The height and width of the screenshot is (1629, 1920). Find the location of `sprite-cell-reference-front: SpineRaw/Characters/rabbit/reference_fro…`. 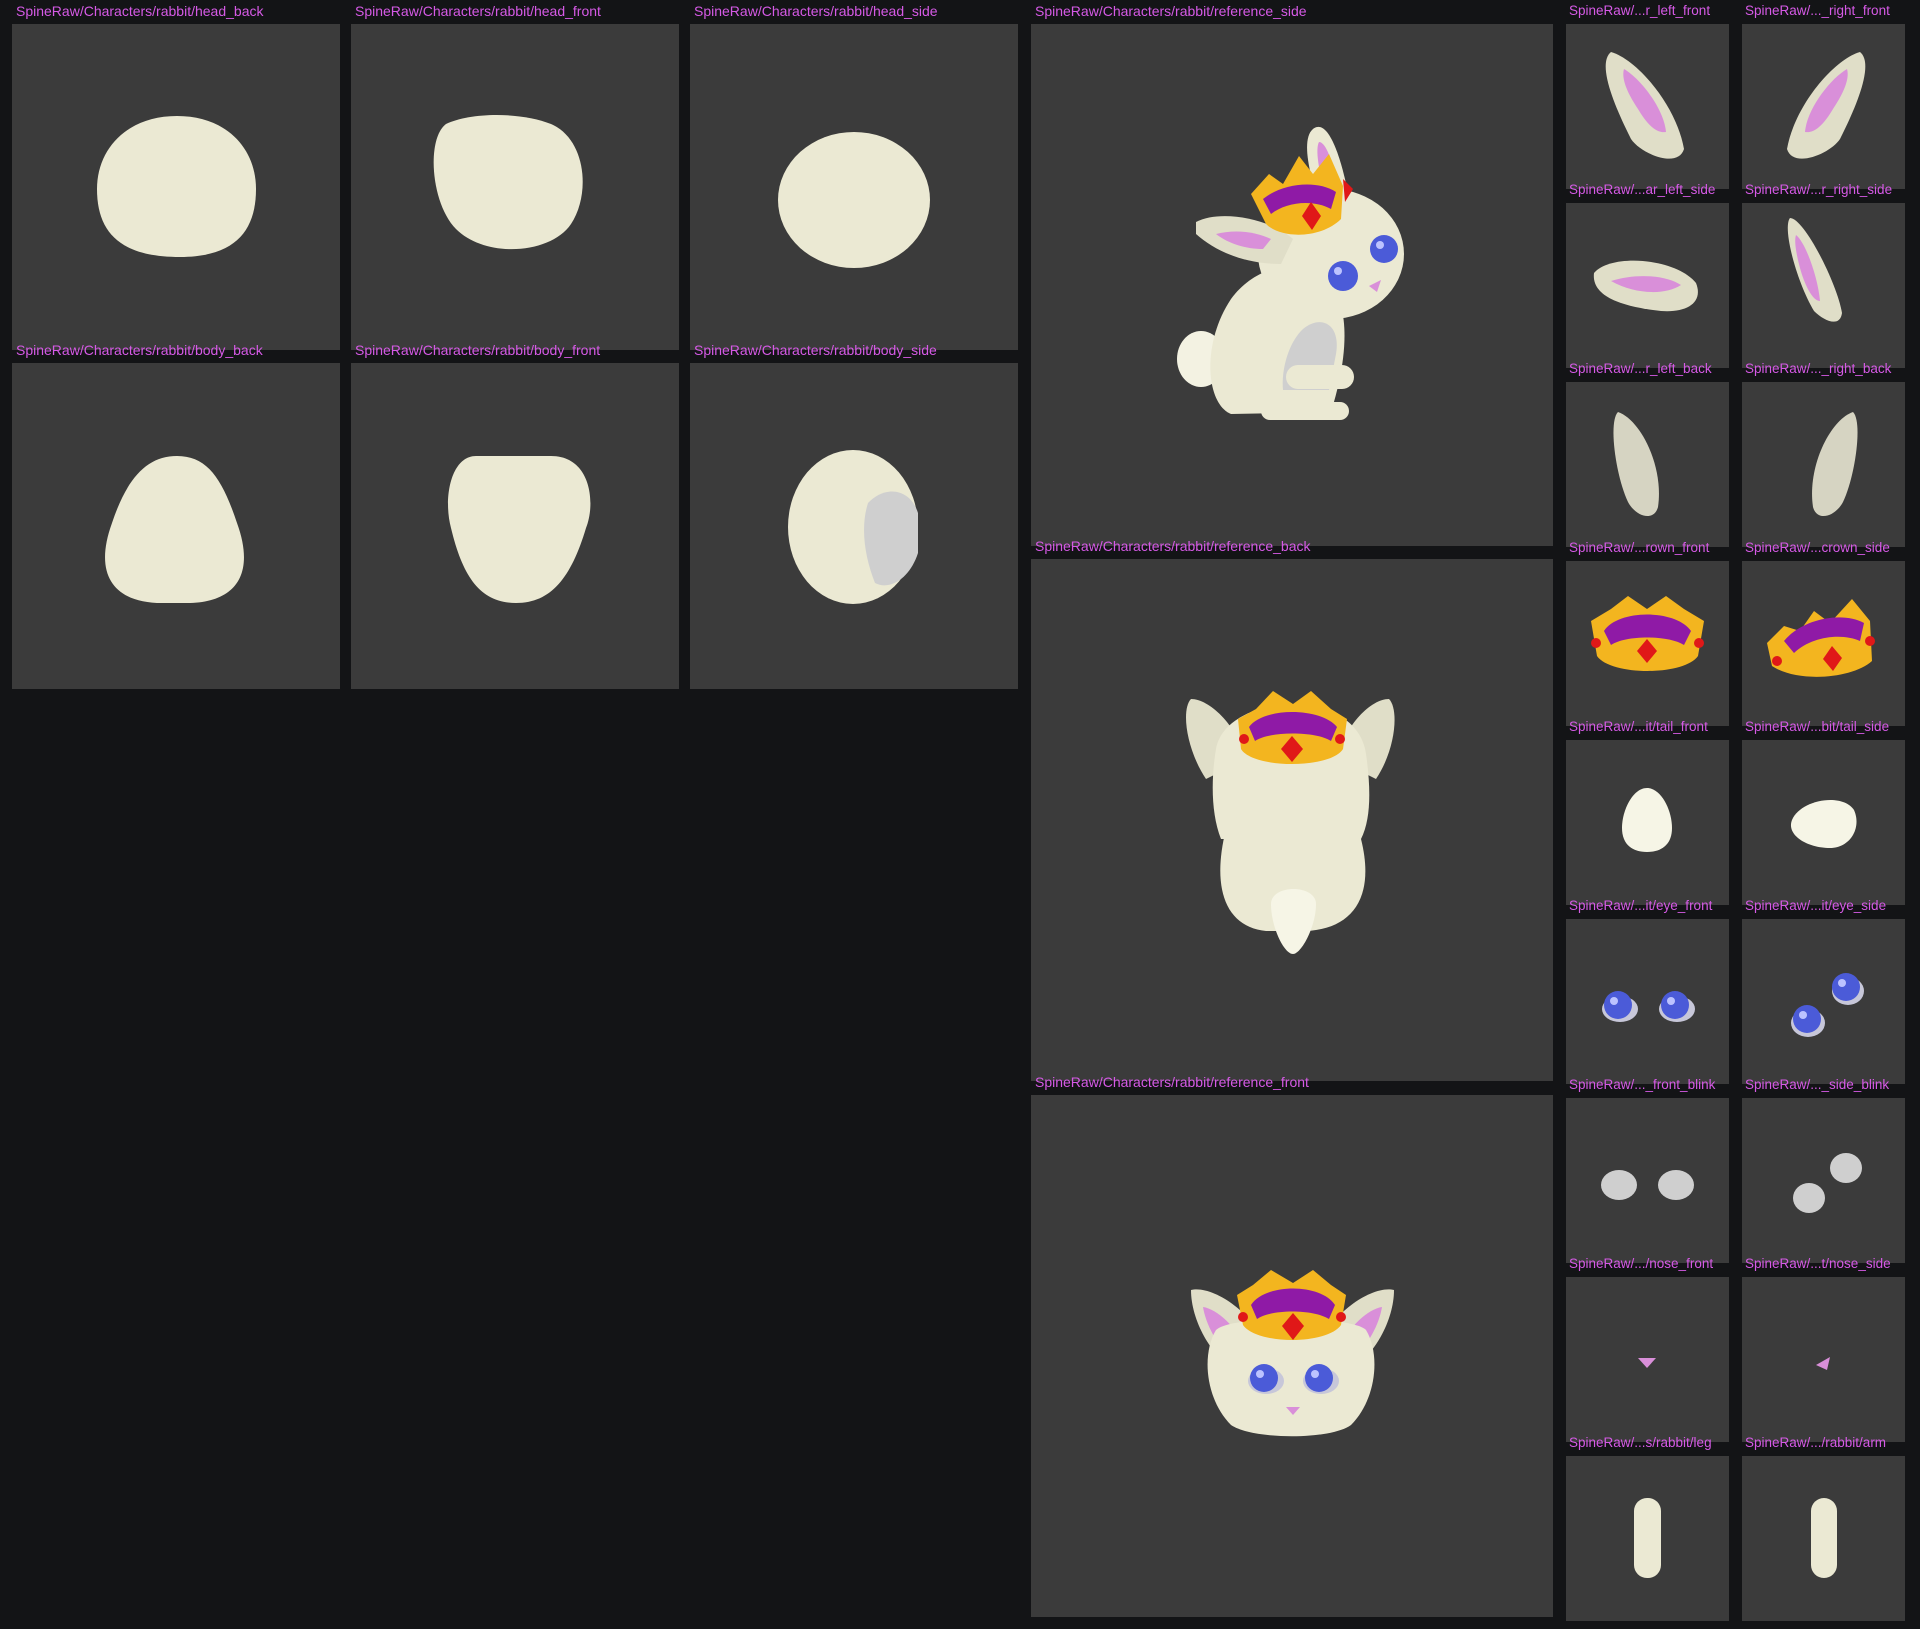

sprite-cell-reference-front: SpineRaw/Characters/rabbit/reference_fro… is located at coordinates (1292, 1345).